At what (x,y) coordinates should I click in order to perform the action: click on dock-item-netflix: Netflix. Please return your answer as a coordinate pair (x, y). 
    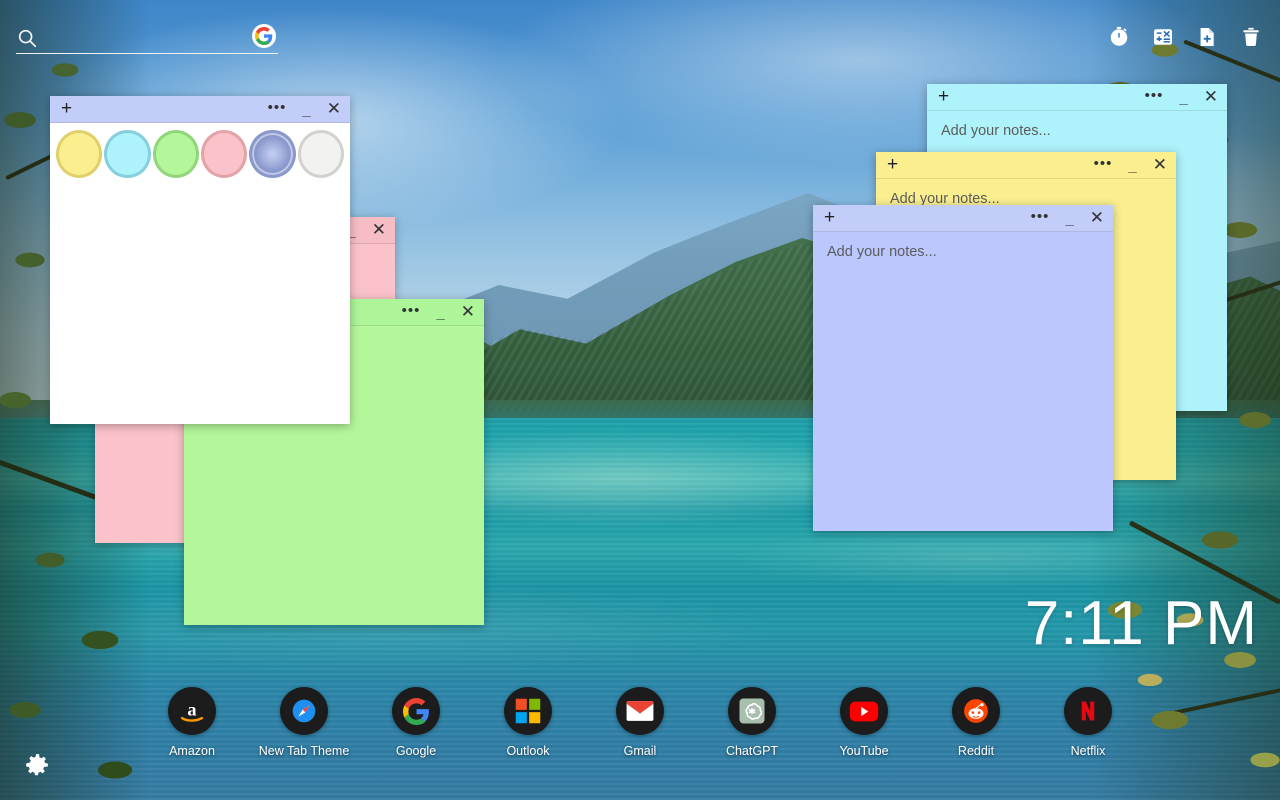
    Looking at the image, I should click on (1088, 722).